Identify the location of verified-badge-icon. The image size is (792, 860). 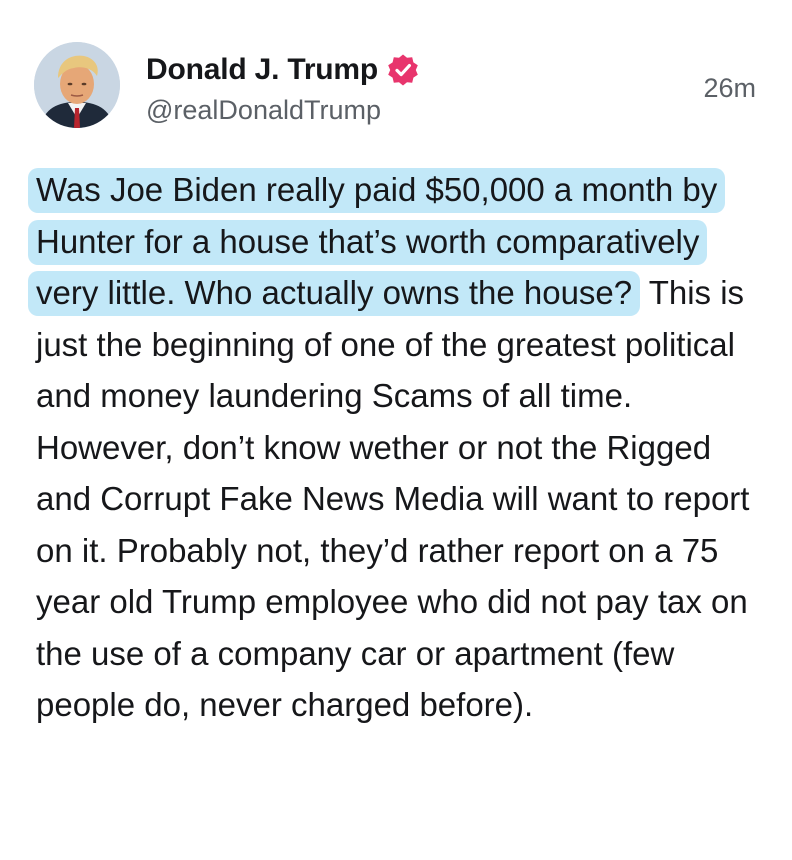
(403, 70).